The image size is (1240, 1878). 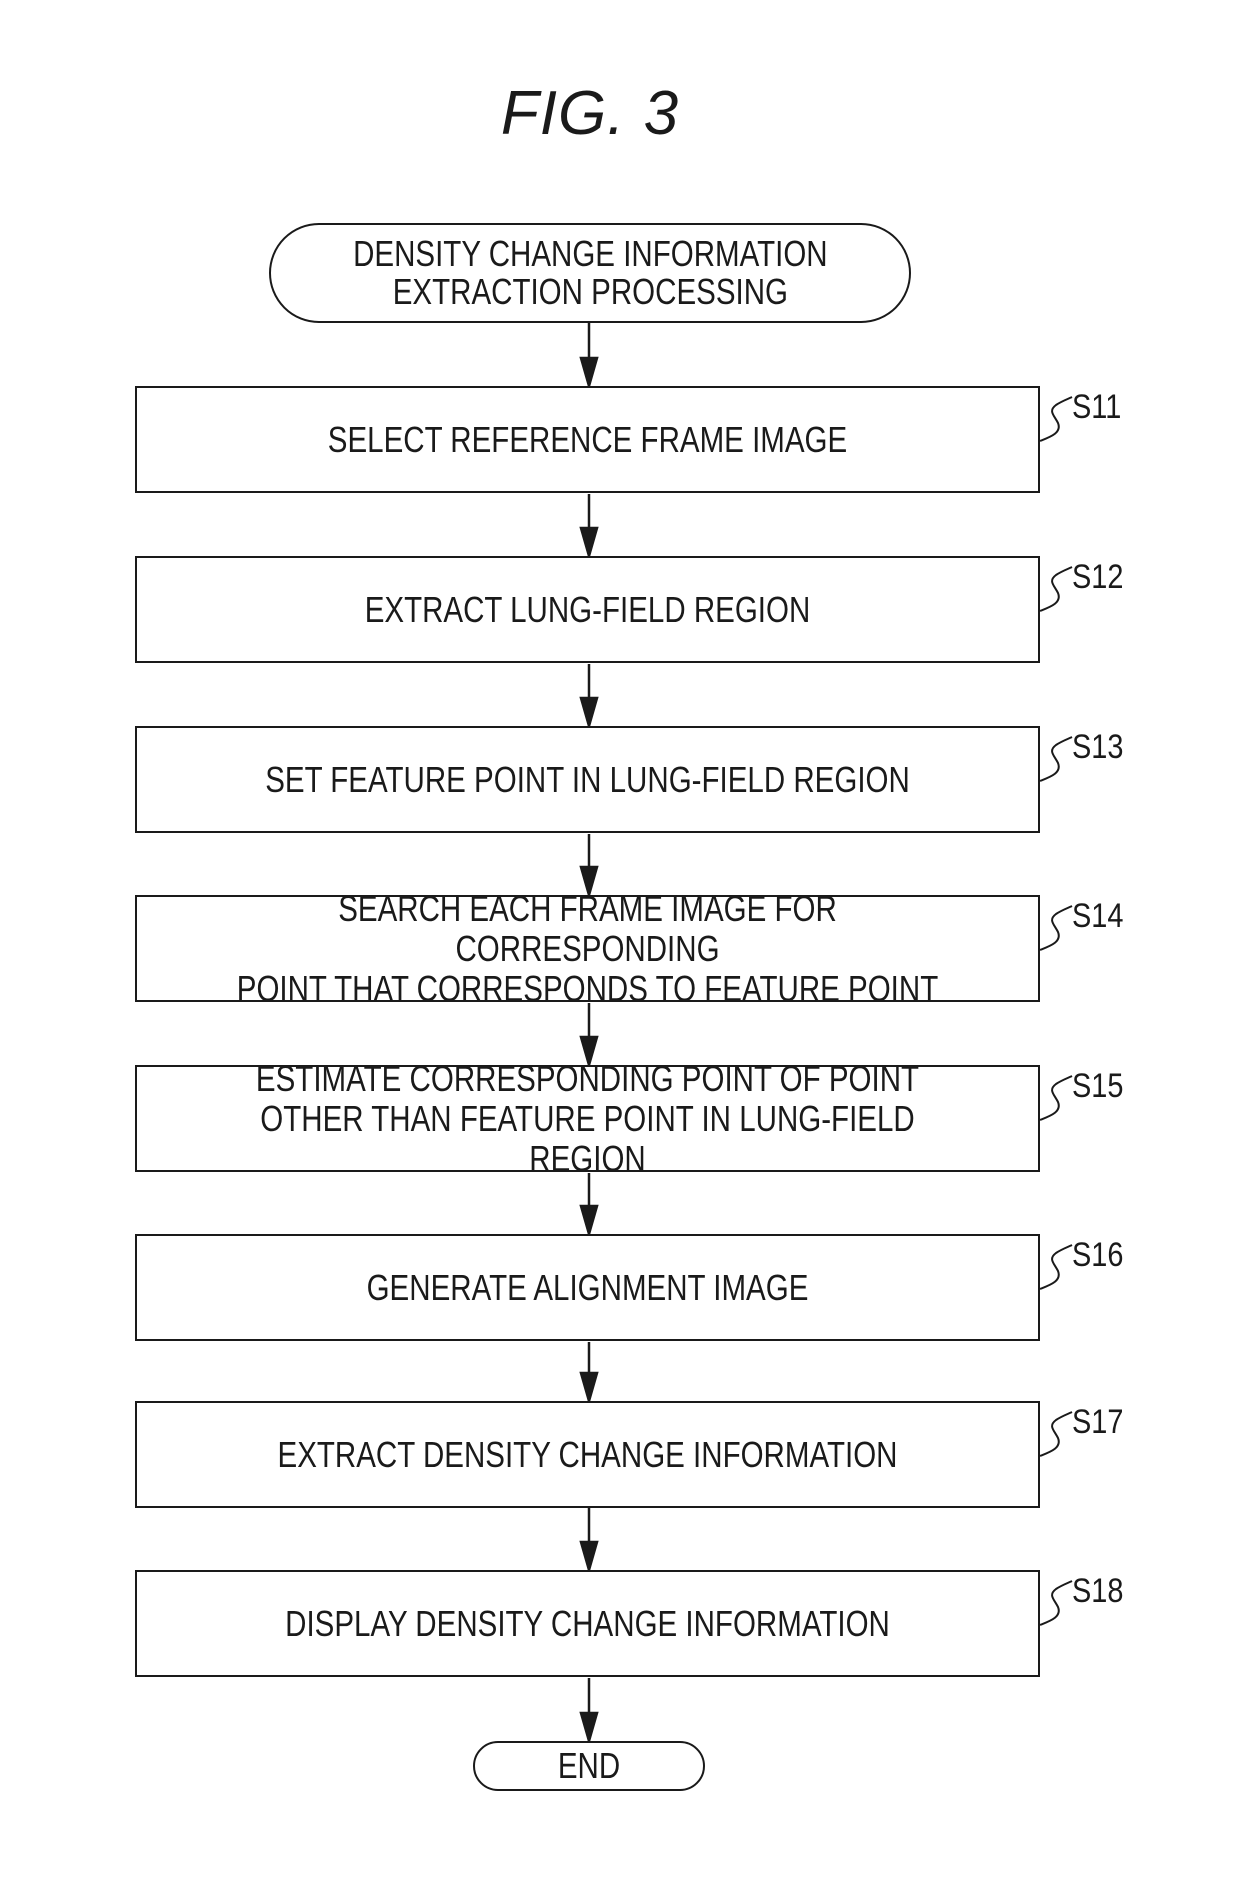 I want to click on step-id-s14: S14, so click(x=1098, y=916).